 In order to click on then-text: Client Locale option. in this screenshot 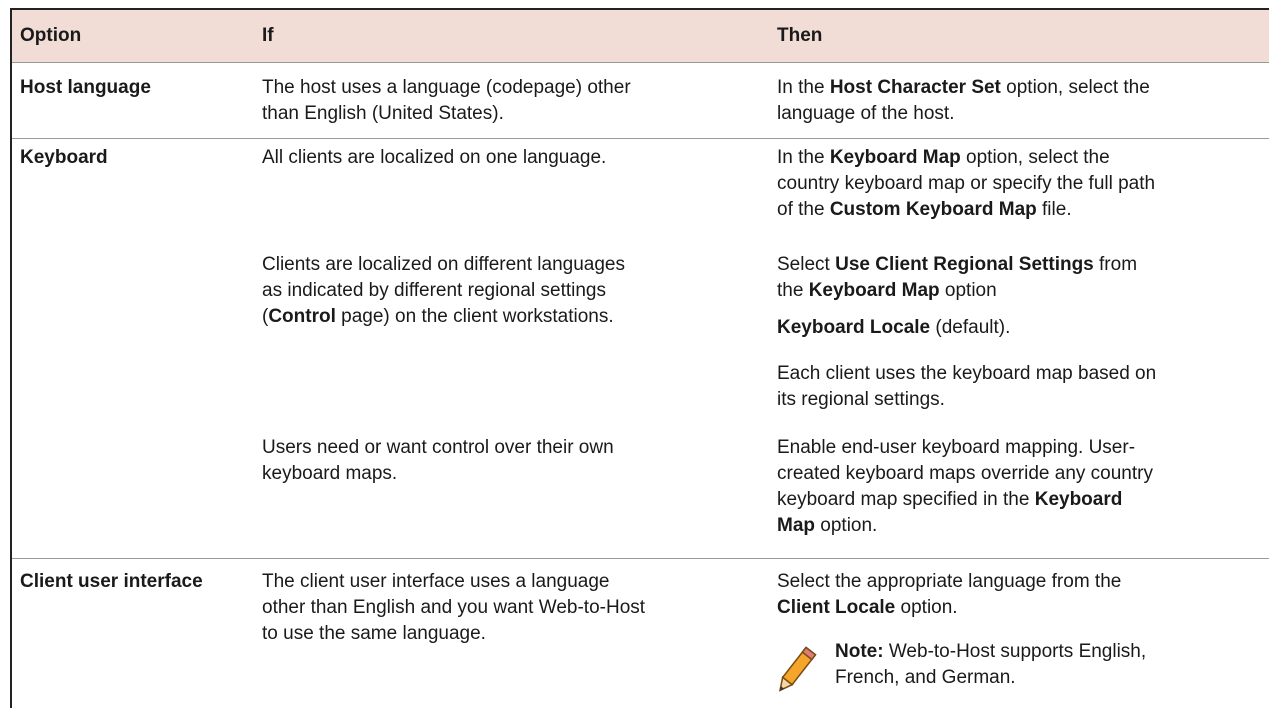, I will do `click(867, 607)`.